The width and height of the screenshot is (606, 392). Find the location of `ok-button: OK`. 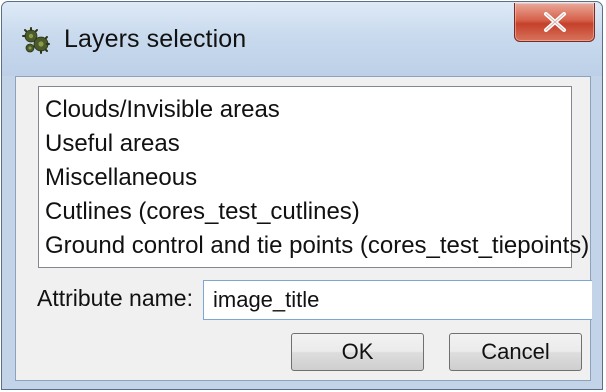

ok-button: OK is located at coordinates (357, 352).